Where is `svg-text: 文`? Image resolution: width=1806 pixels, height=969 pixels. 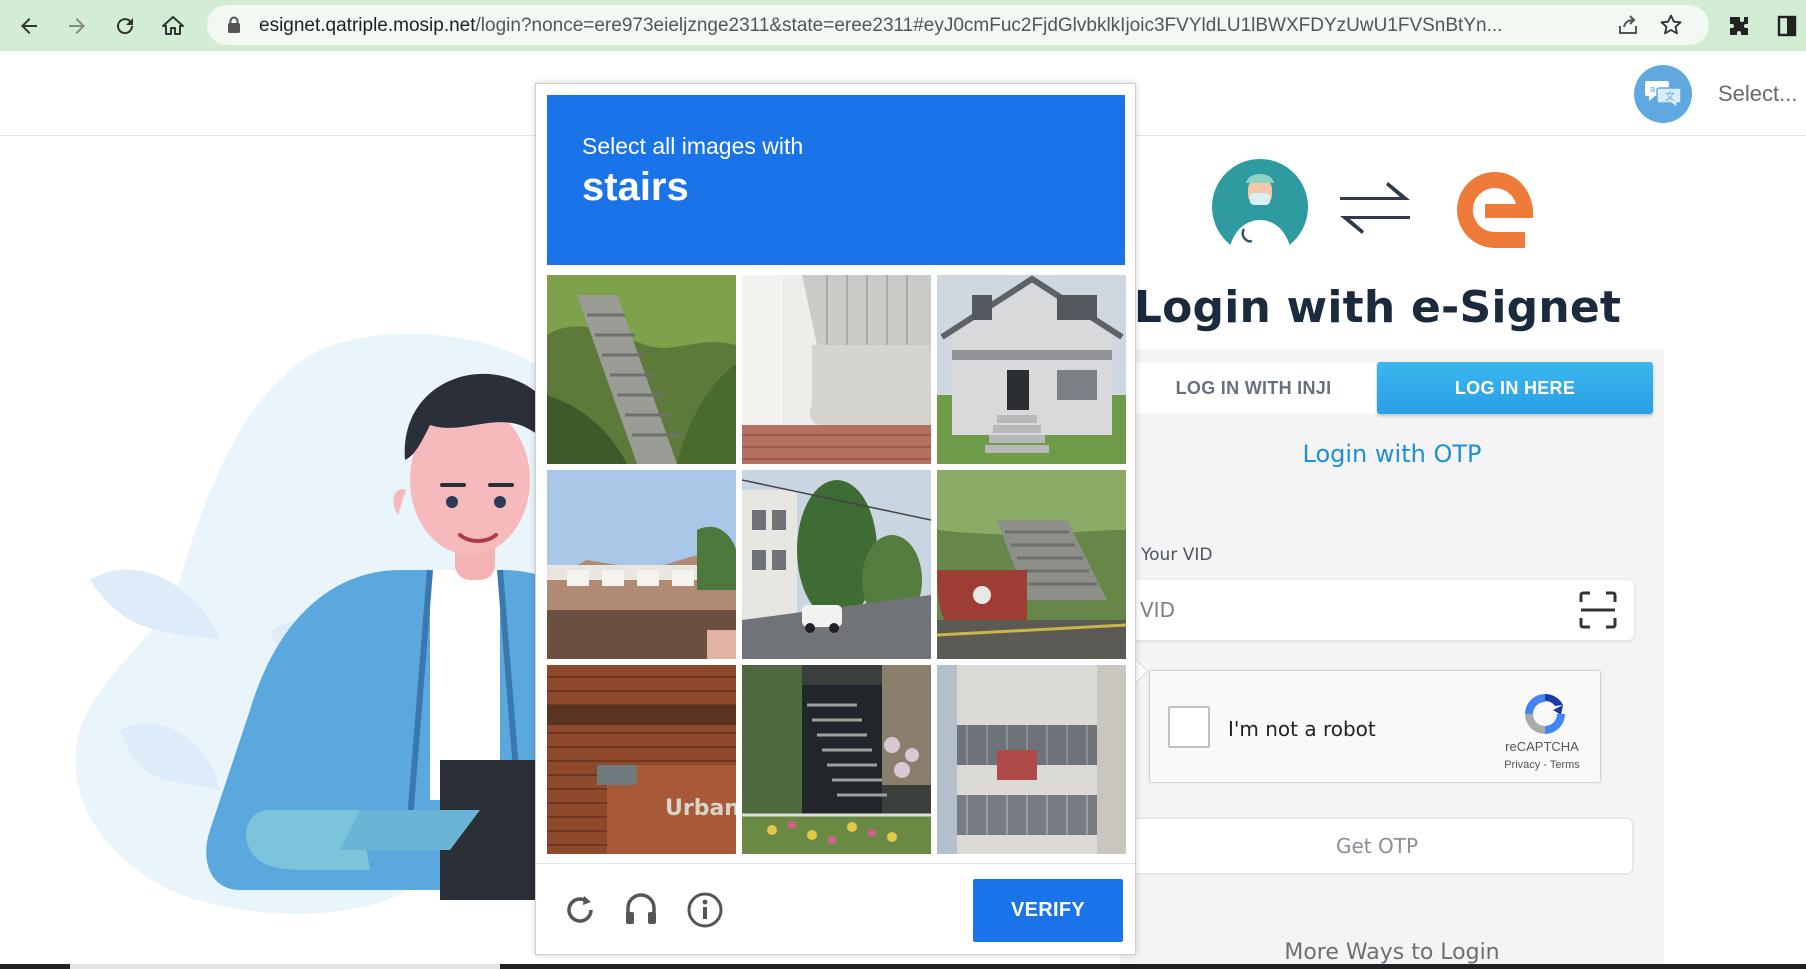
svg-text: 文 is located at coordinates (1670, 96).